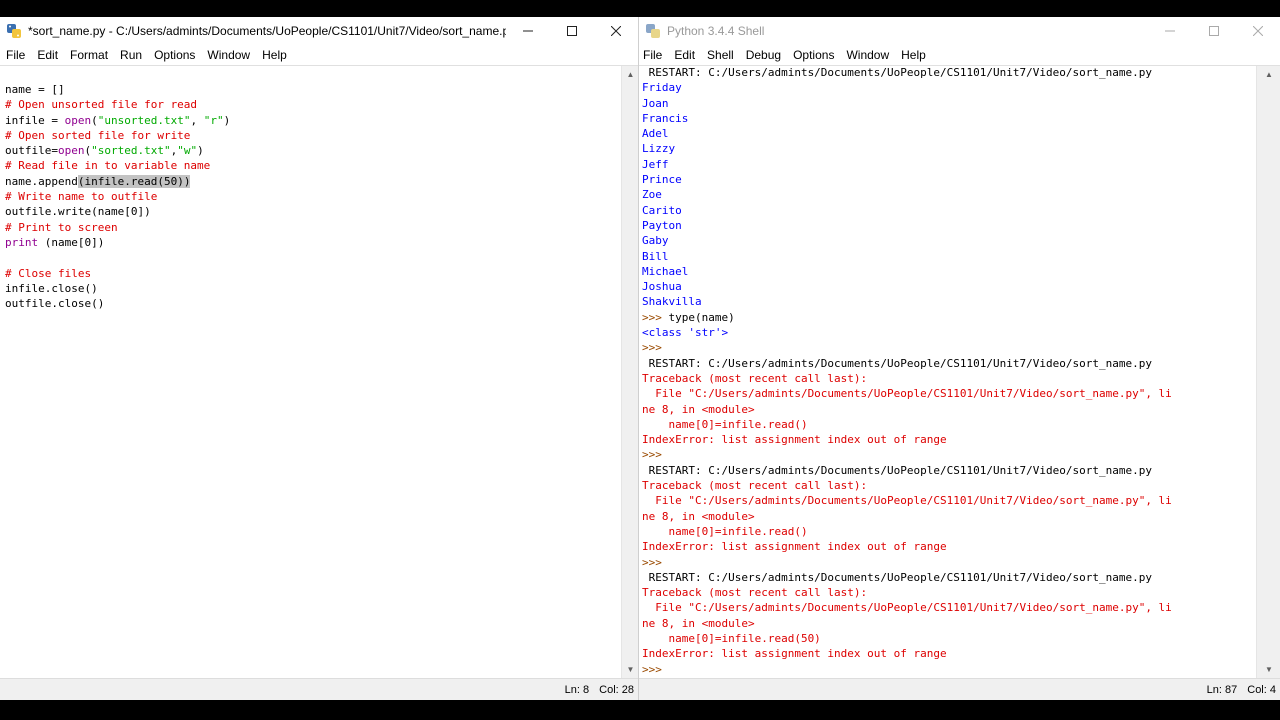  Describe the element at coordinates (665, 118) in the screenshot. I see `shell-line: Francis` at that location.